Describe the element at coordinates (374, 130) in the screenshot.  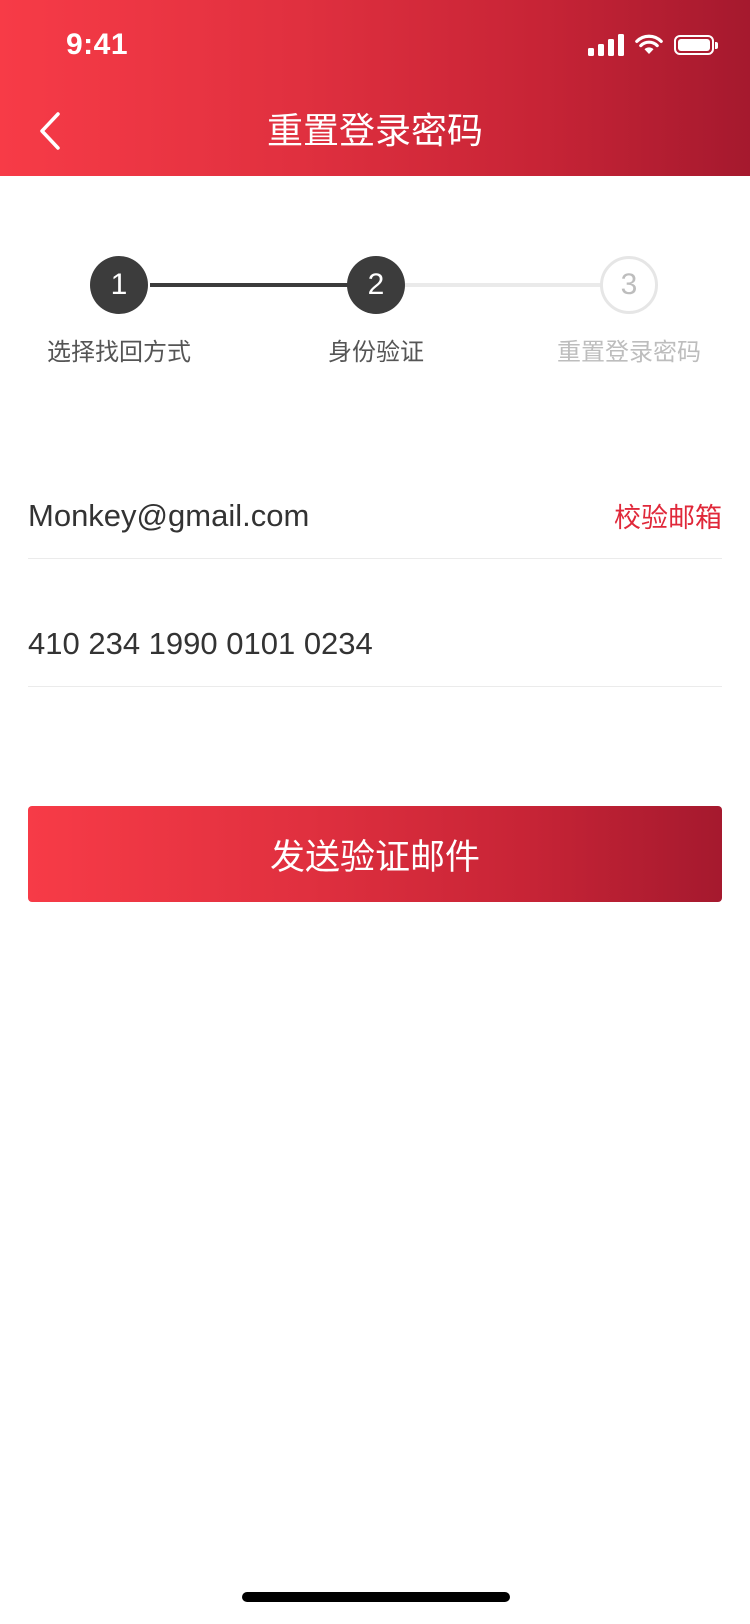
I see `page-title: 重置登录密码` at that location.